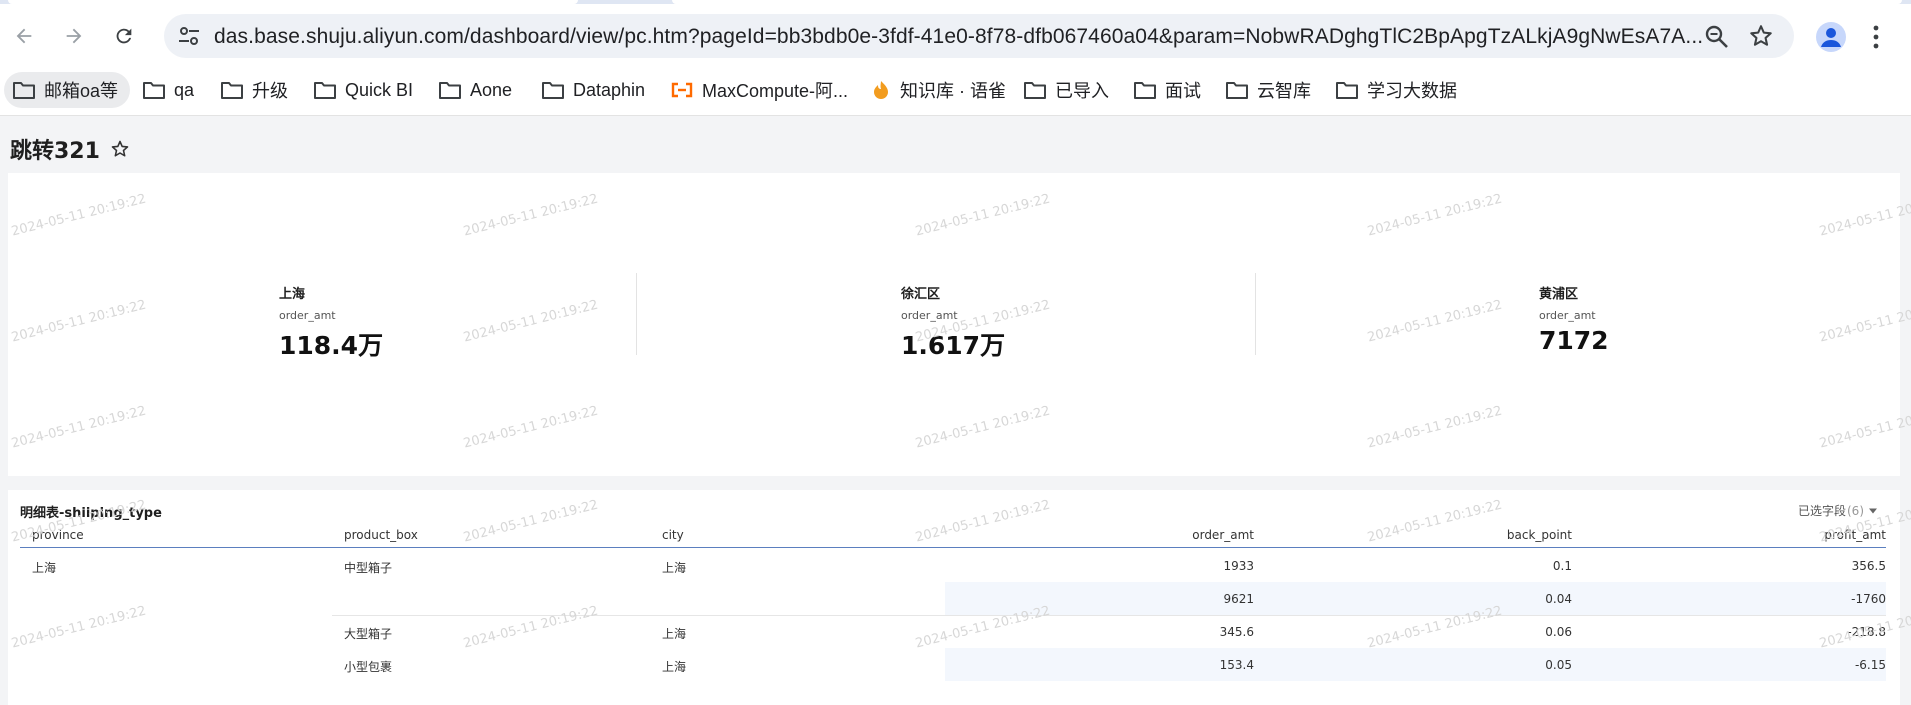  I want to click on cell-order-amt: 1933, so click(1238, 566).